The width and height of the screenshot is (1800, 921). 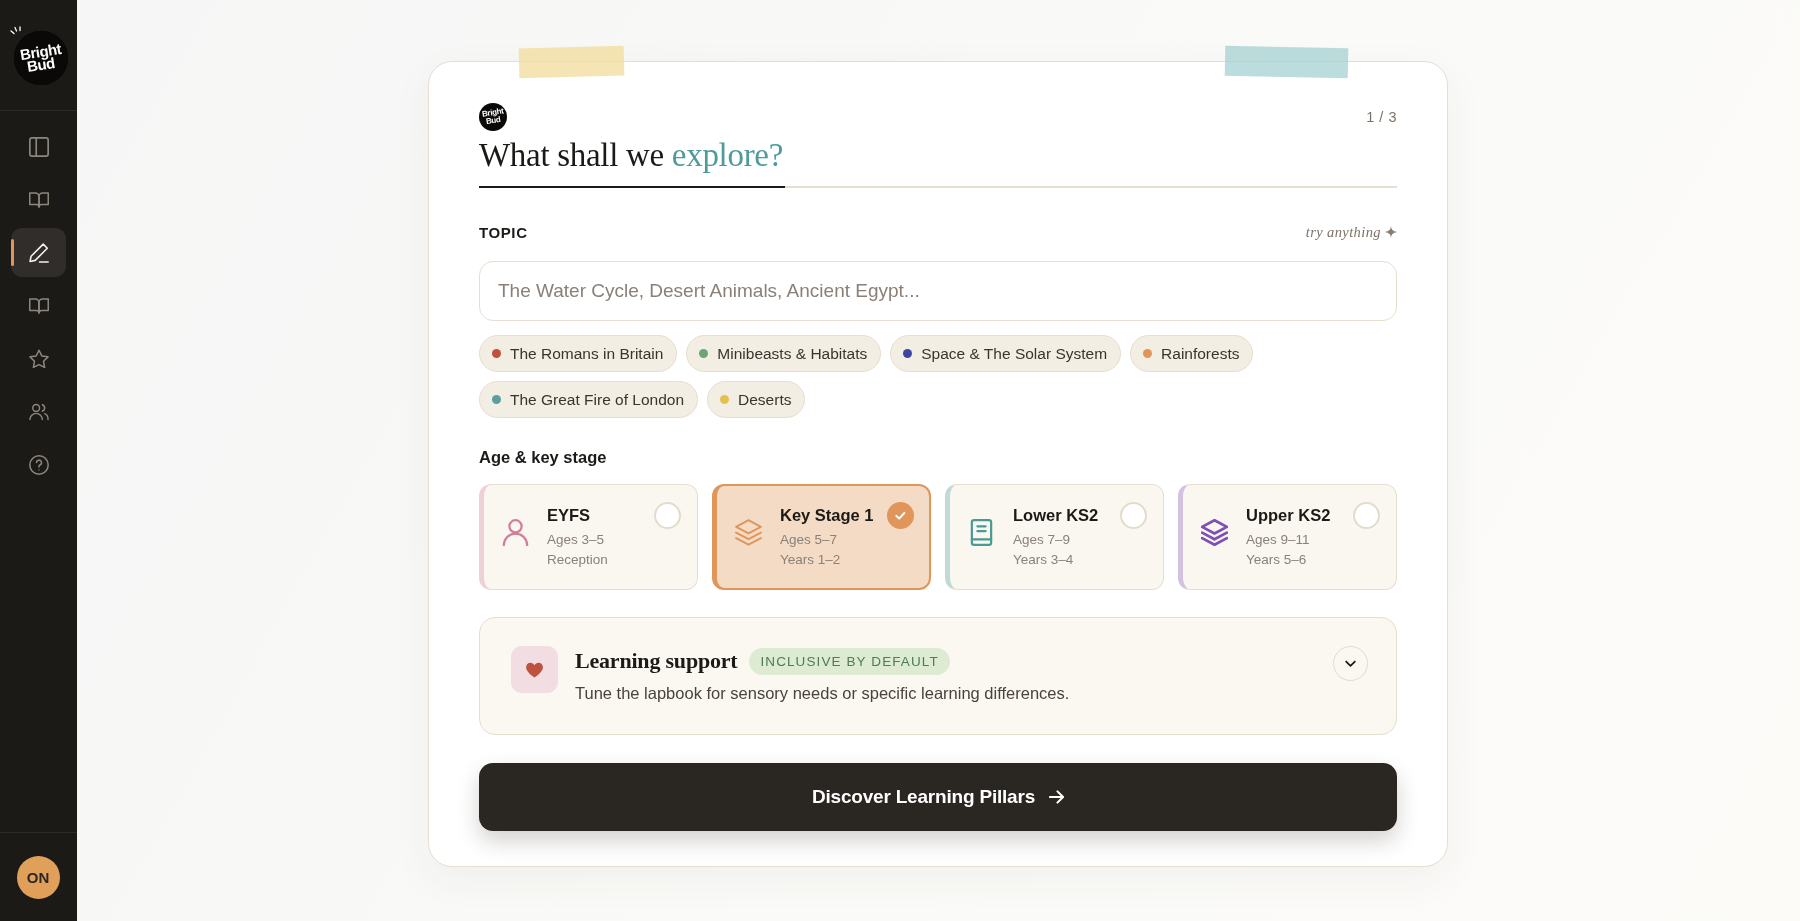 What do you see at coordinates (849, 661) in the screenshot?
I see `status-badge: INCLUSIVE BY DEFAULT` at bounding box center [849, 661].